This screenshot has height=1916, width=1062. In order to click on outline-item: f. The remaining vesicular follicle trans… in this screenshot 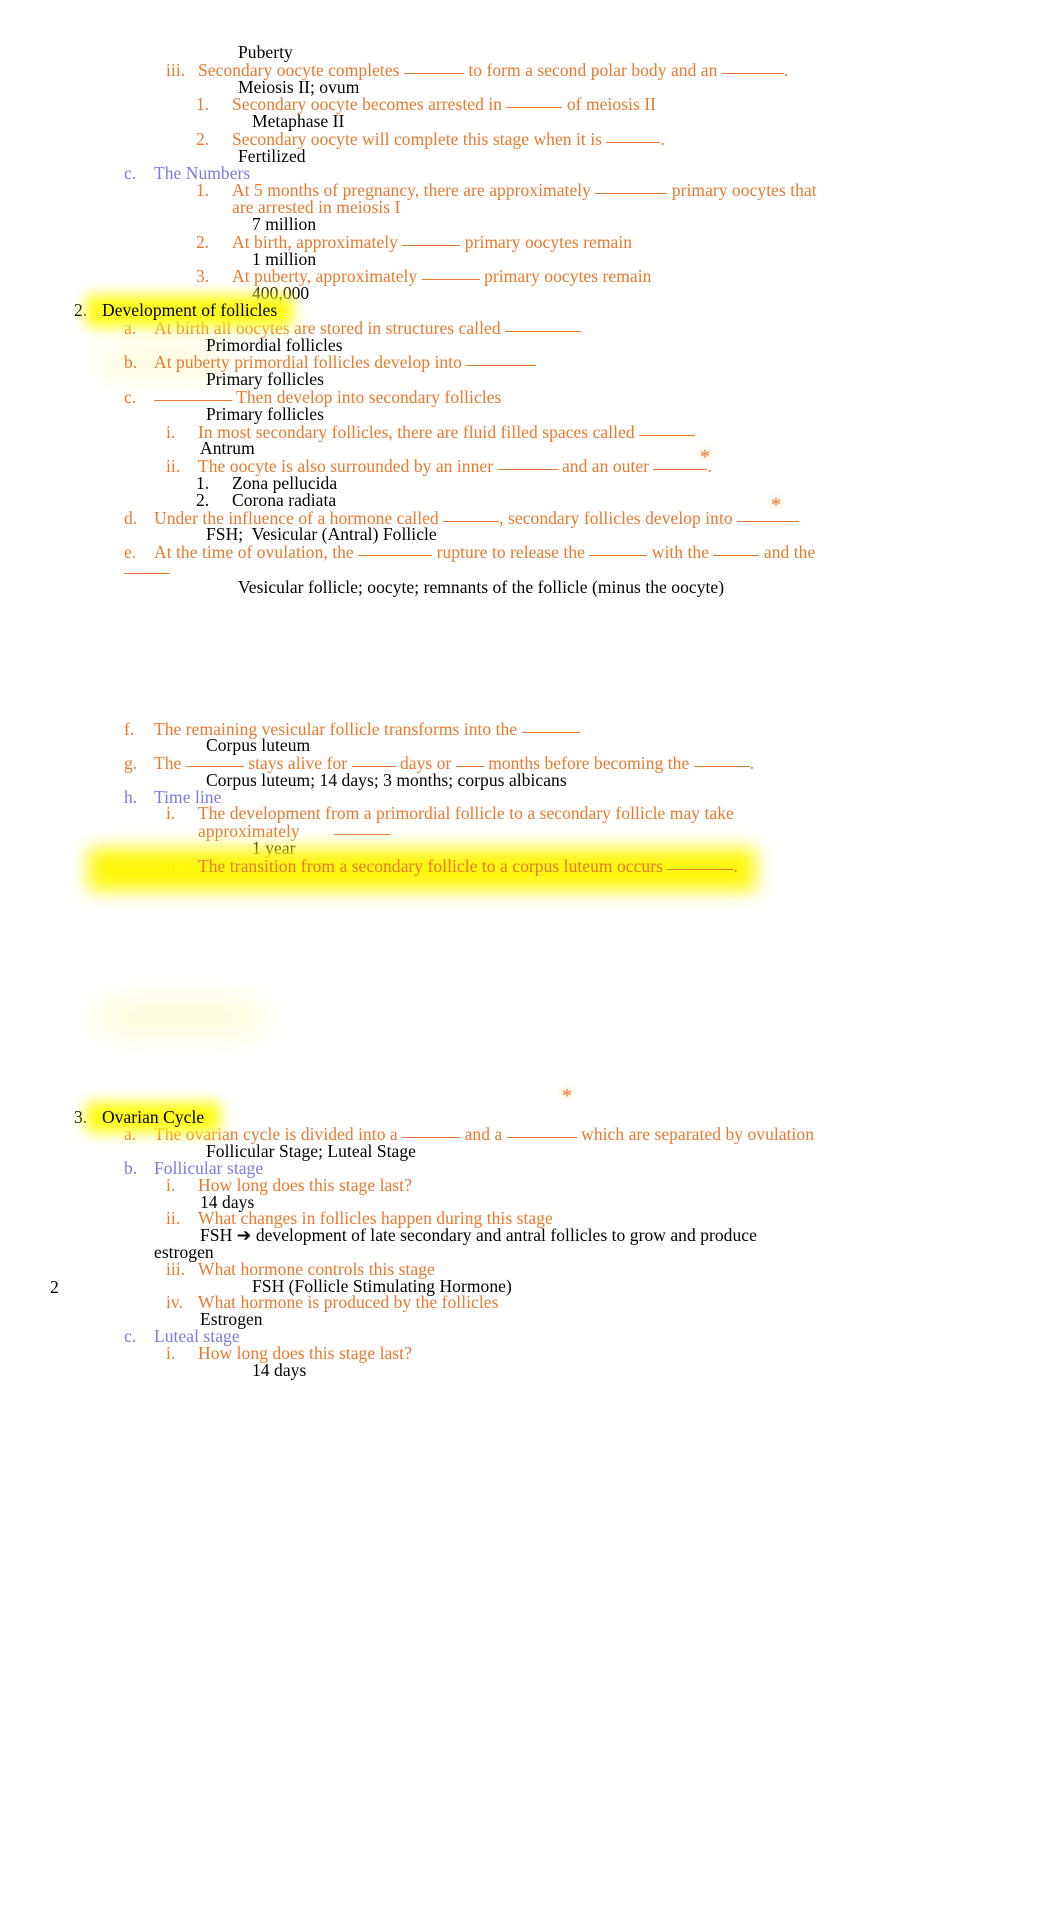, I will do `click(531, 729)`.